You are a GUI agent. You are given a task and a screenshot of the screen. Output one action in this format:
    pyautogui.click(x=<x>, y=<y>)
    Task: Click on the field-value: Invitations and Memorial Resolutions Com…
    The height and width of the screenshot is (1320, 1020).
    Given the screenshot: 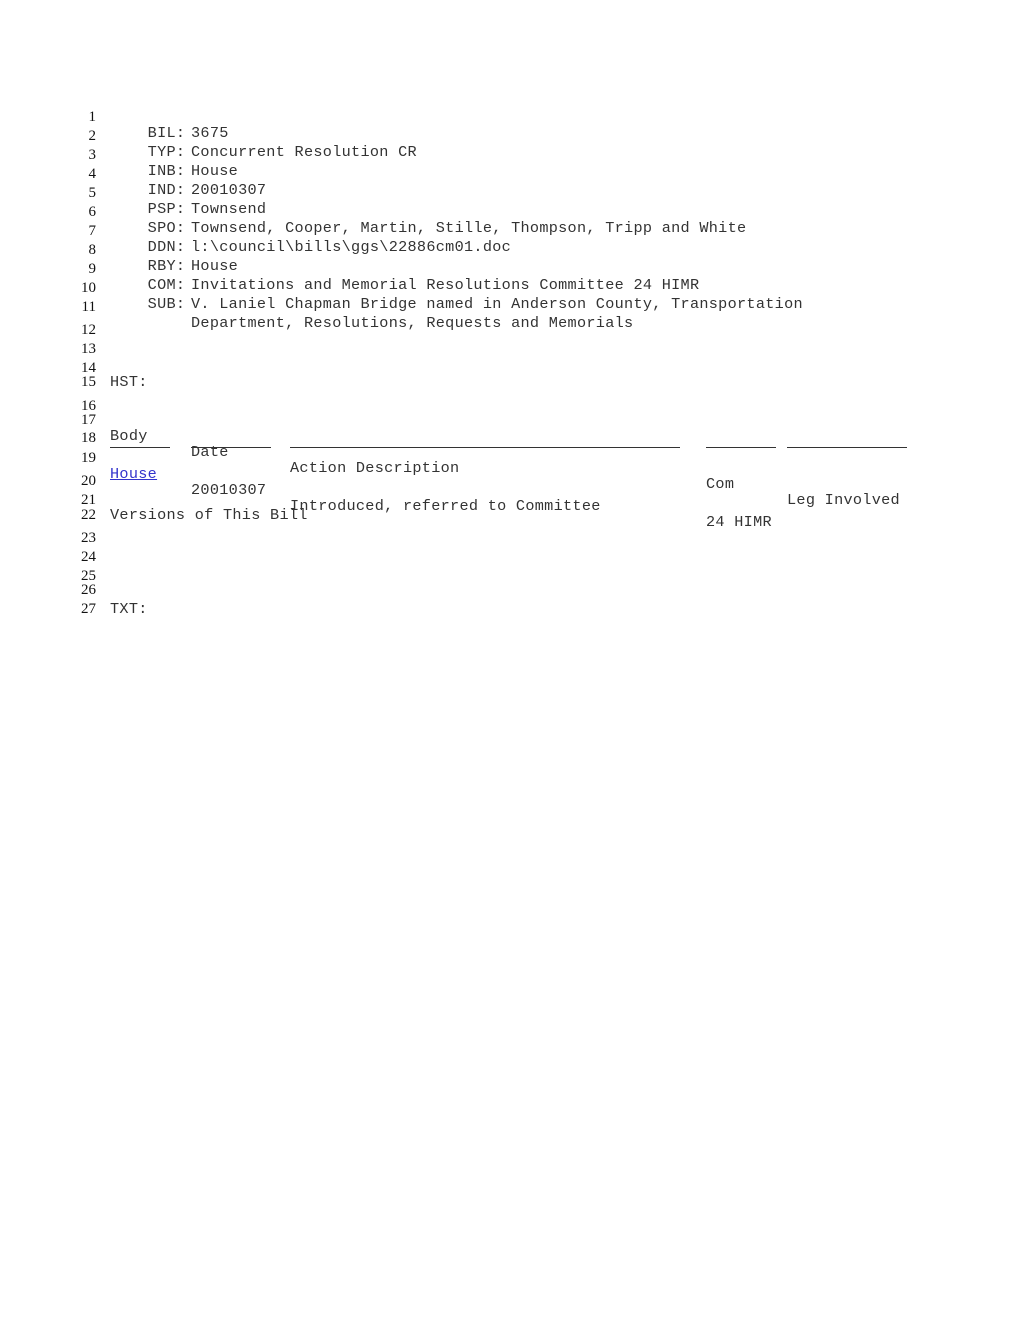 What is the action you would take?
    pyautogui.click(x=445, y=285)
    